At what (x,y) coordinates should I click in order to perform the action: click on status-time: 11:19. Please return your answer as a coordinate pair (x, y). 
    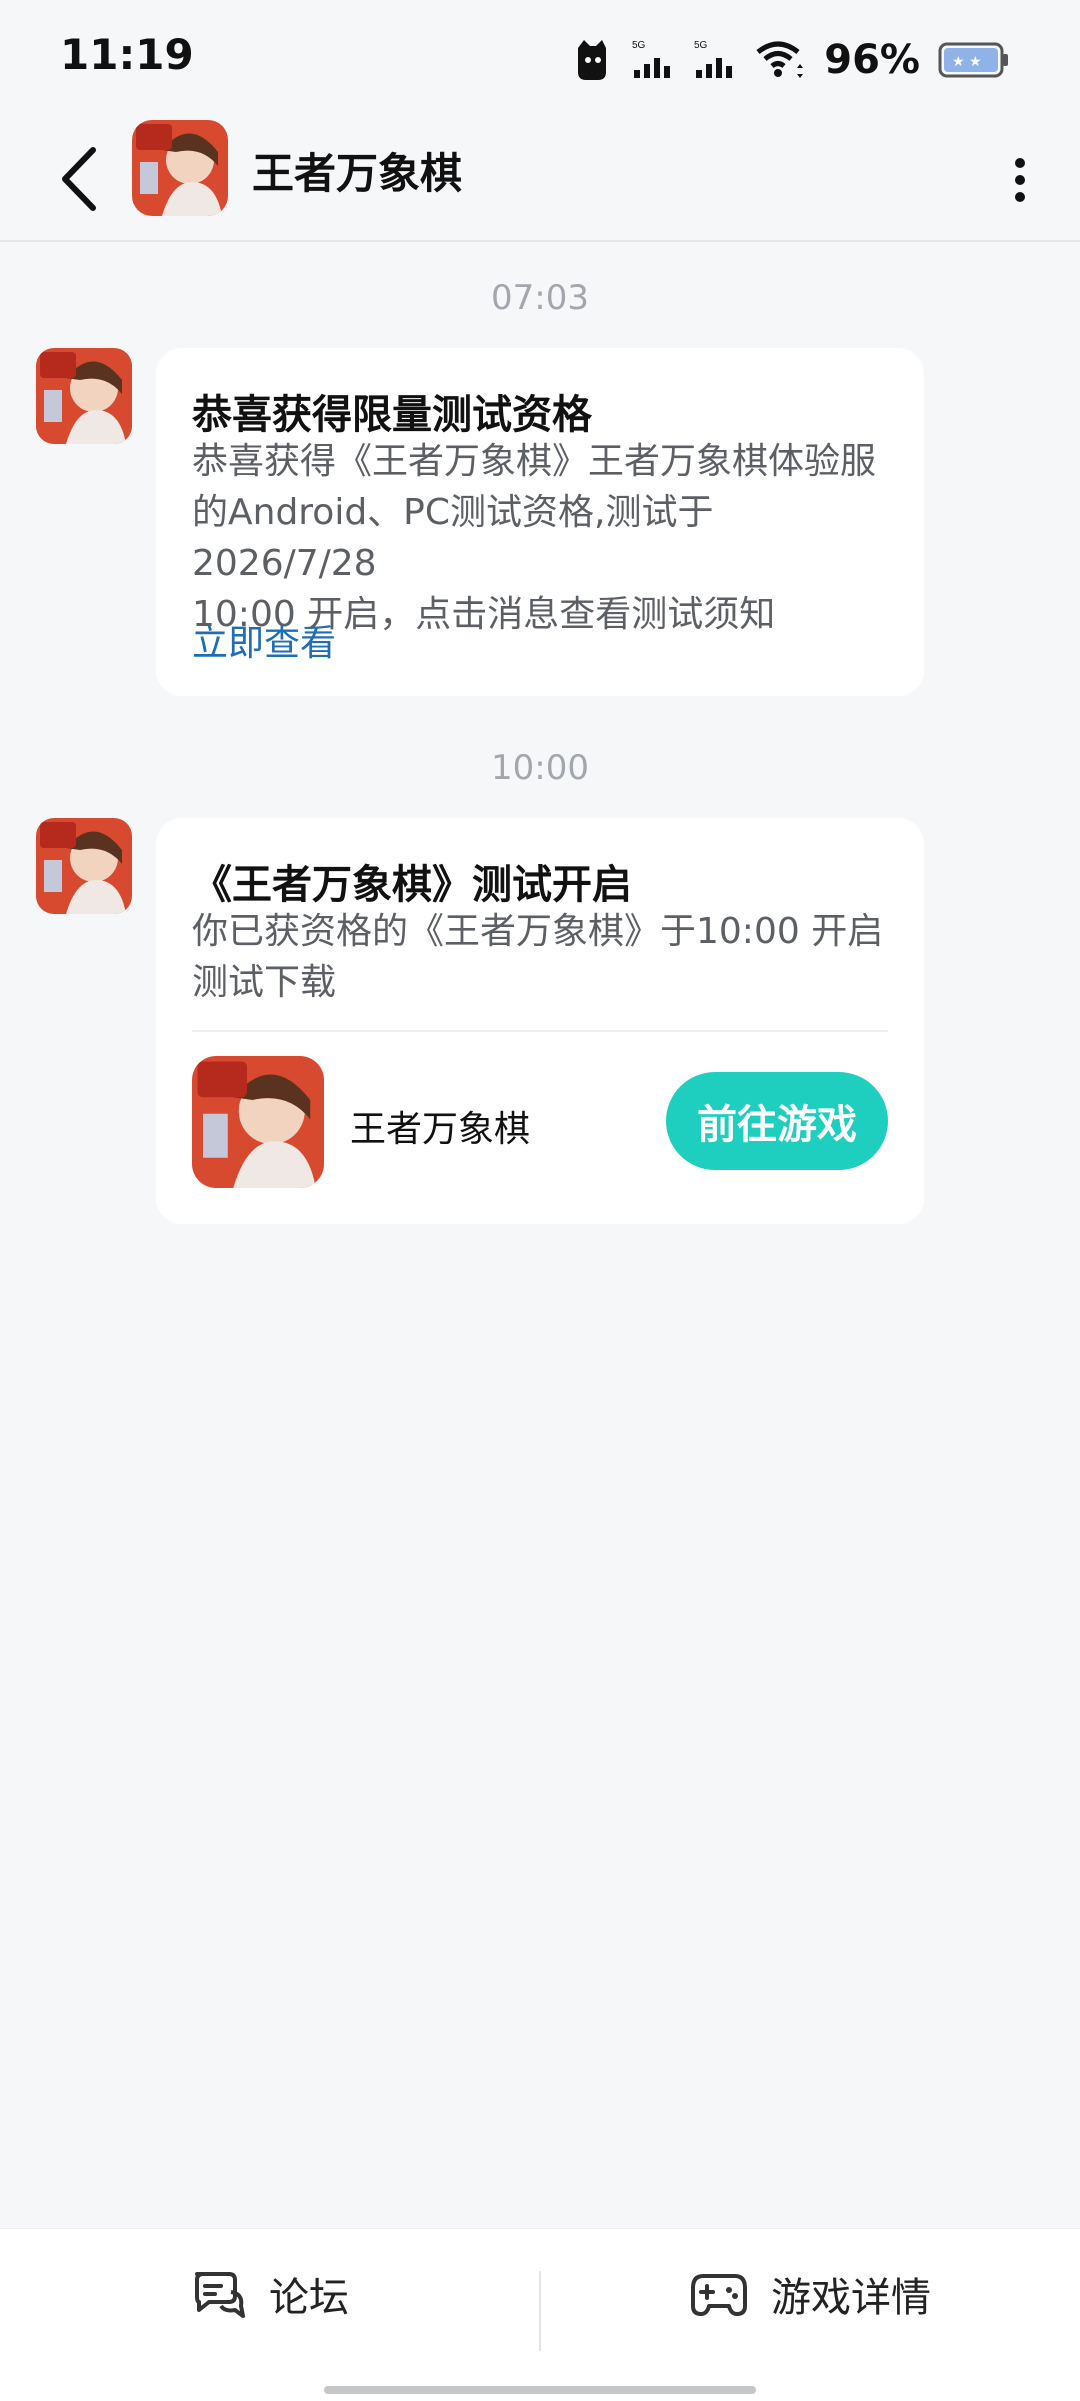
    Looking at the image, I should click on (127, 54).